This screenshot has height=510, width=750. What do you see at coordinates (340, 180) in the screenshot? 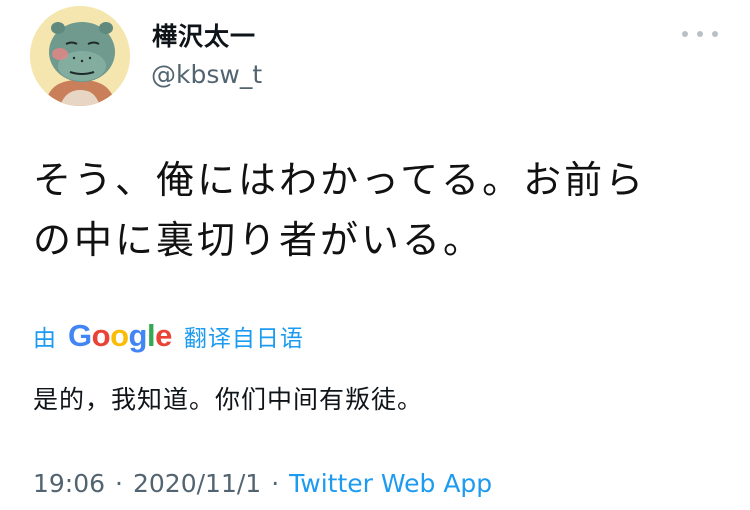
I see `tweet-text-line: そう、俺にはわかってる。お前ら` at bounding box center [340, 180].